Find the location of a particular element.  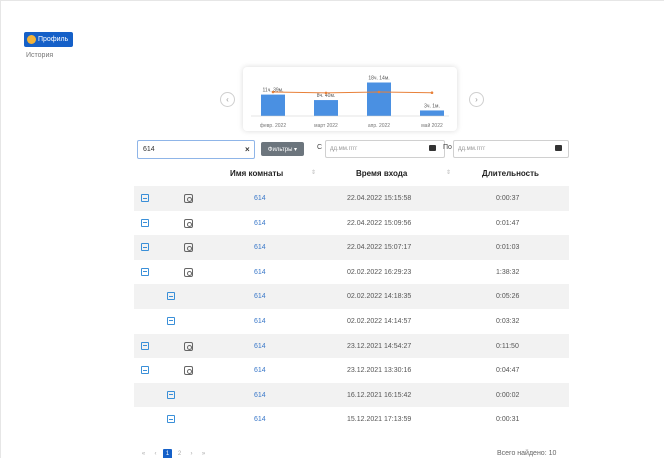

table-row: 614 23.12.2021 13:30:16 0:04:47 is located at coordinates (351, 370).